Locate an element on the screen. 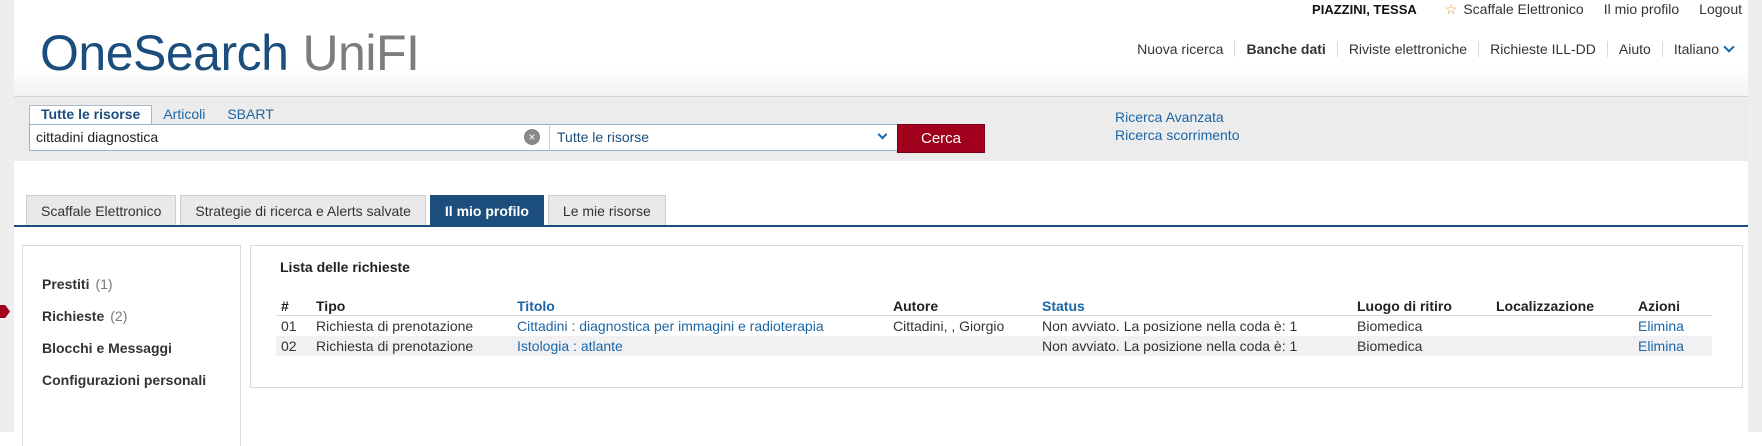 The height and width of the screenshot is (446, 1762). browse-search-link: Ricerca scorrimento is located at coordinates (1177, 135).